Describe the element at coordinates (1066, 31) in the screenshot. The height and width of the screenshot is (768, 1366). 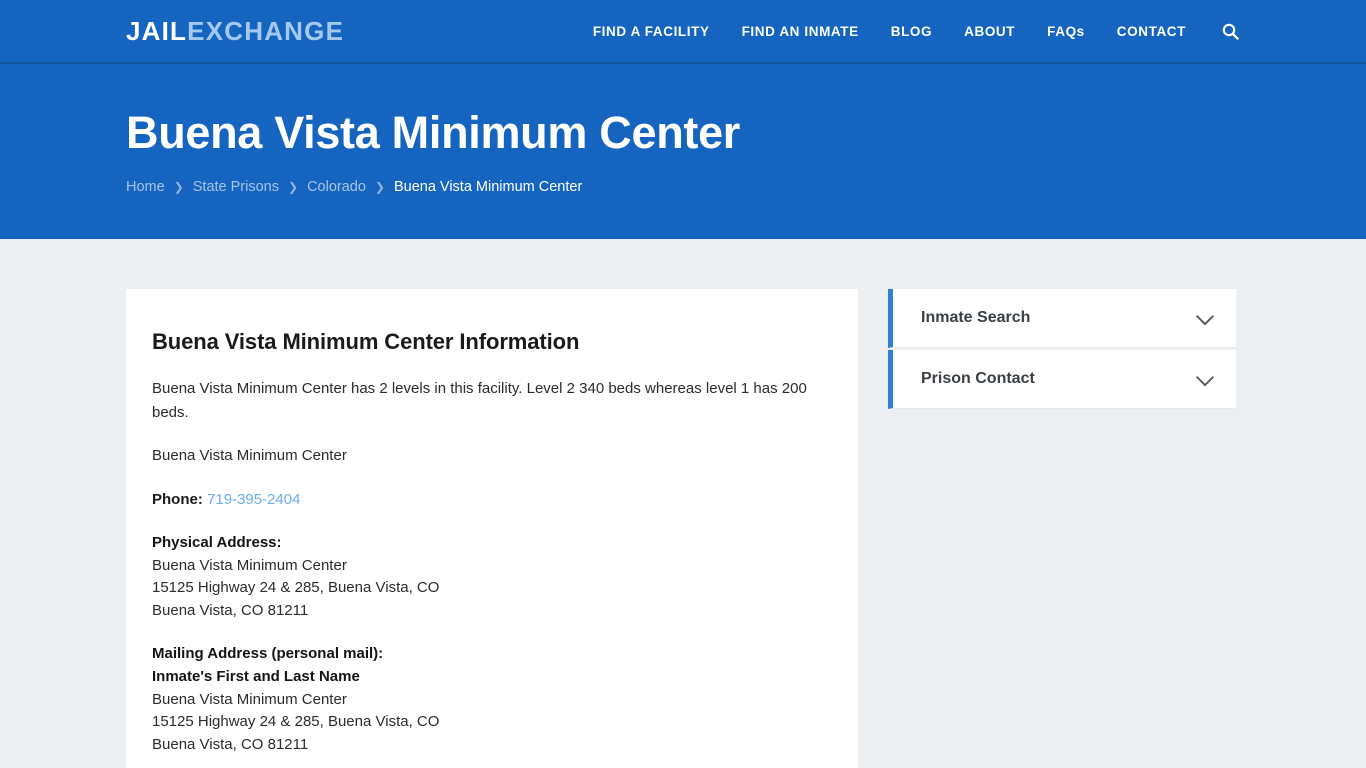
I see `nav-link-faqs: FAQs` at that location.